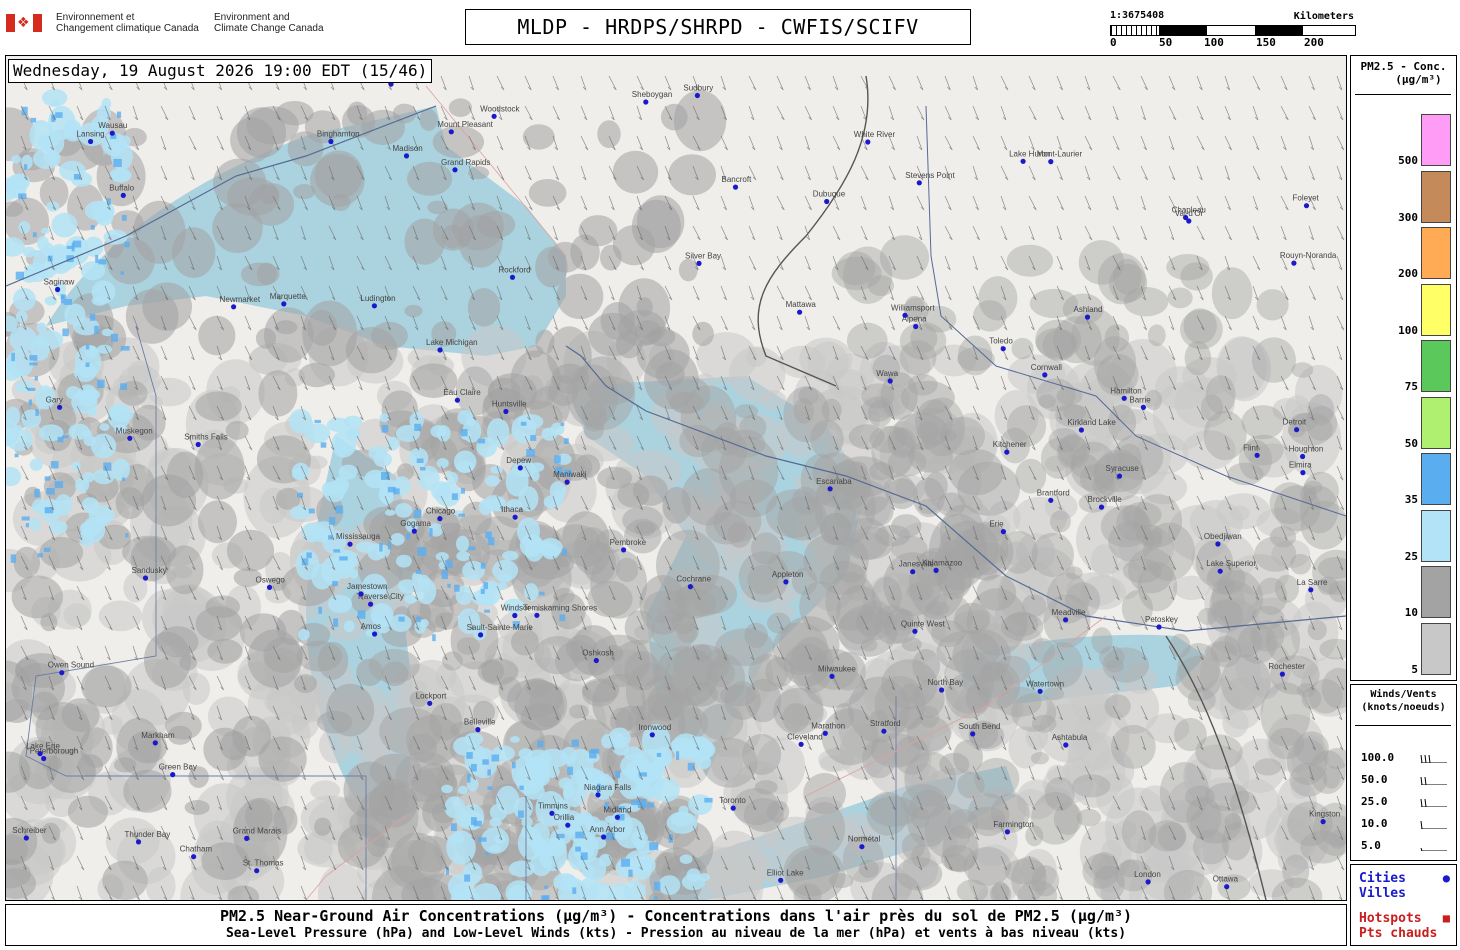 The image size is (1460, 950). Describe the element at coordinates (59, 282) in the screenshot. I see `city-label: Saginaw` at that location.